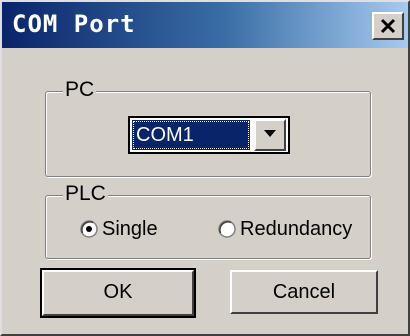  I want to click on com-port-dropdown-button, so click(270, 135).